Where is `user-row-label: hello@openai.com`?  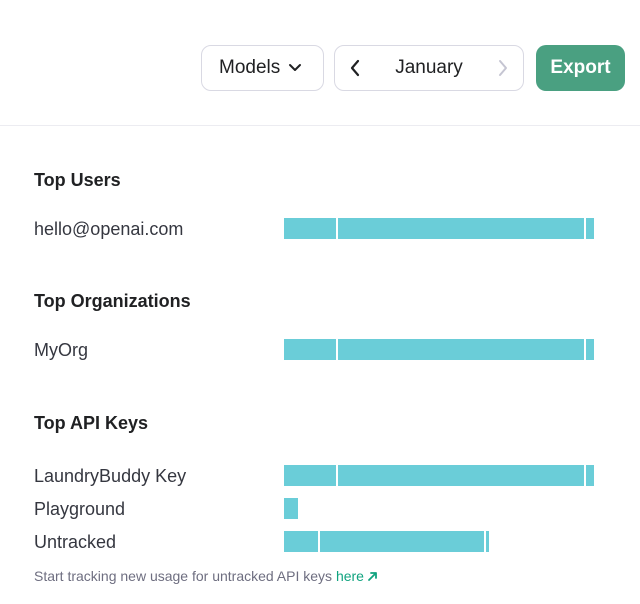 user-row-label: hello@openai.com is located at coordinates (109, 229).